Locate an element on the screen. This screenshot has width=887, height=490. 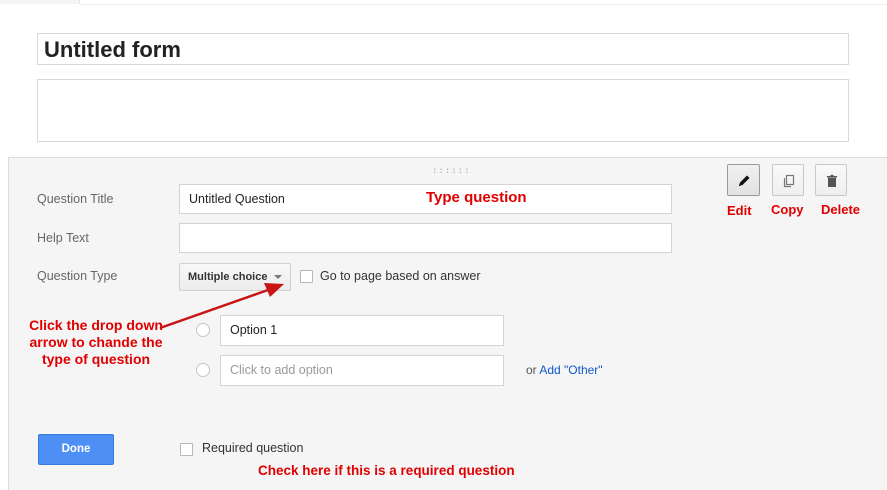
delete-button is located at coordinates (831, 180).